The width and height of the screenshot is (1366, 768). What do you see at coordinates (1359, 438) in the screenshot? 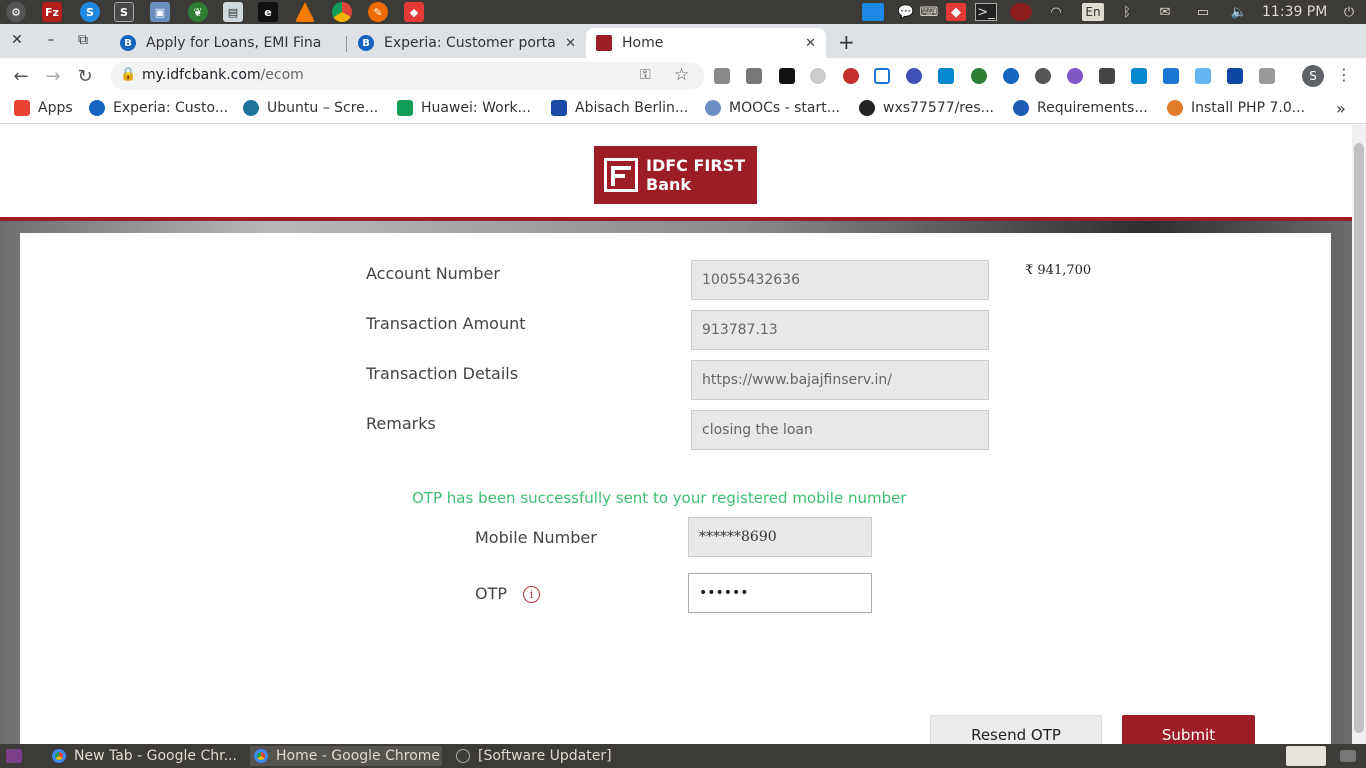
I see `scrollbar-thumb` at bounding box center [1359, 438].